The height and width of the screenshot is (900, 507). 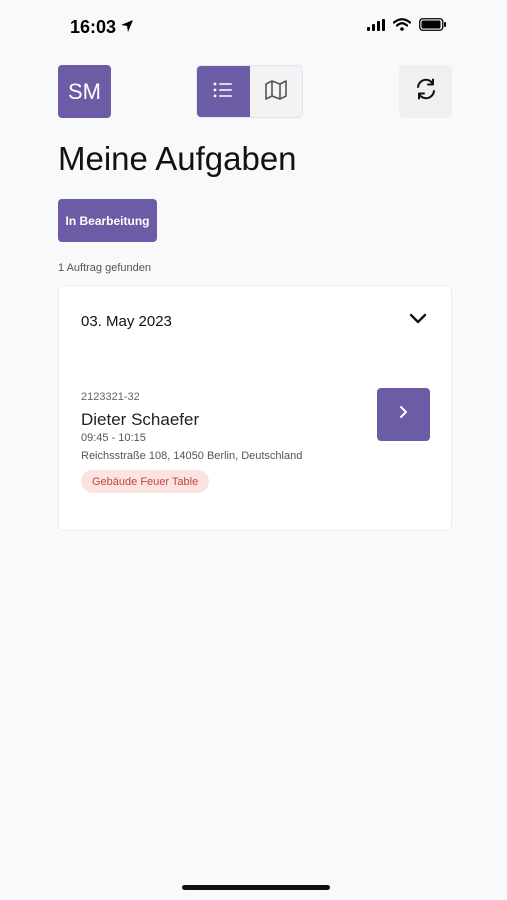 I want to click on refresh-button, so click(x=425, y=91).